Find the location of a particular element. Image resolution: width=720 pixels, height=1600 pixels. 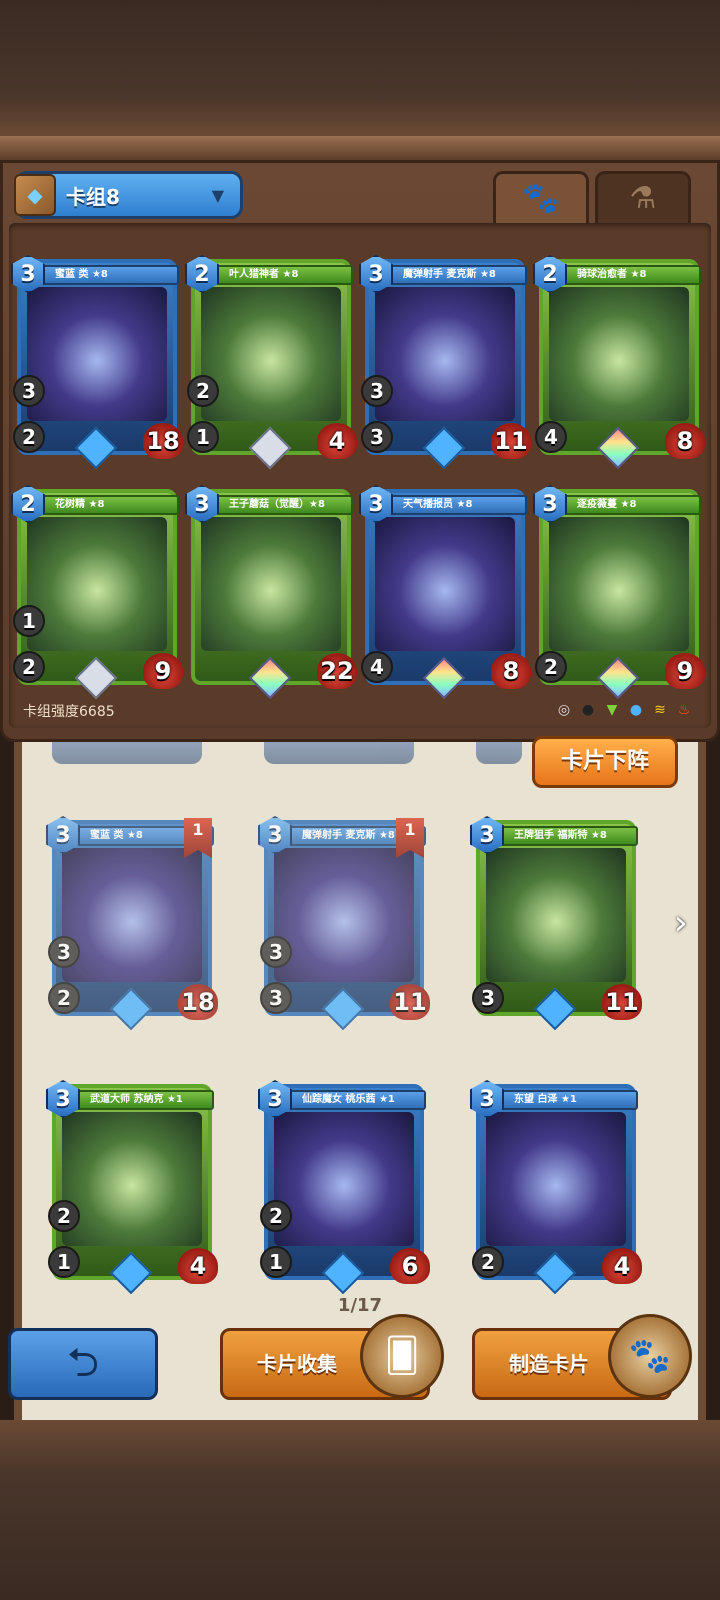

neutral-icon: ◎ is located at coordinates (564, 710).